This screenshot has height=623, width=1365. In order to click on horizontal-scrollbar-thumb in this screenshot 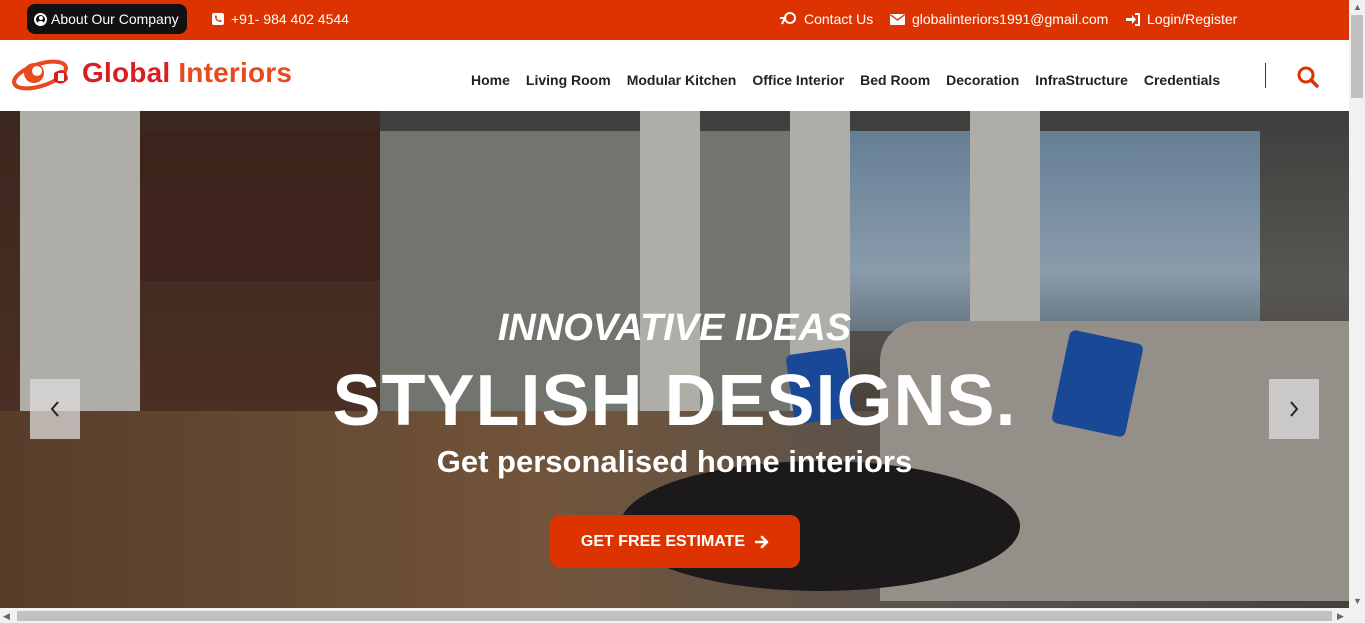, I will do `click(674, 616)`.